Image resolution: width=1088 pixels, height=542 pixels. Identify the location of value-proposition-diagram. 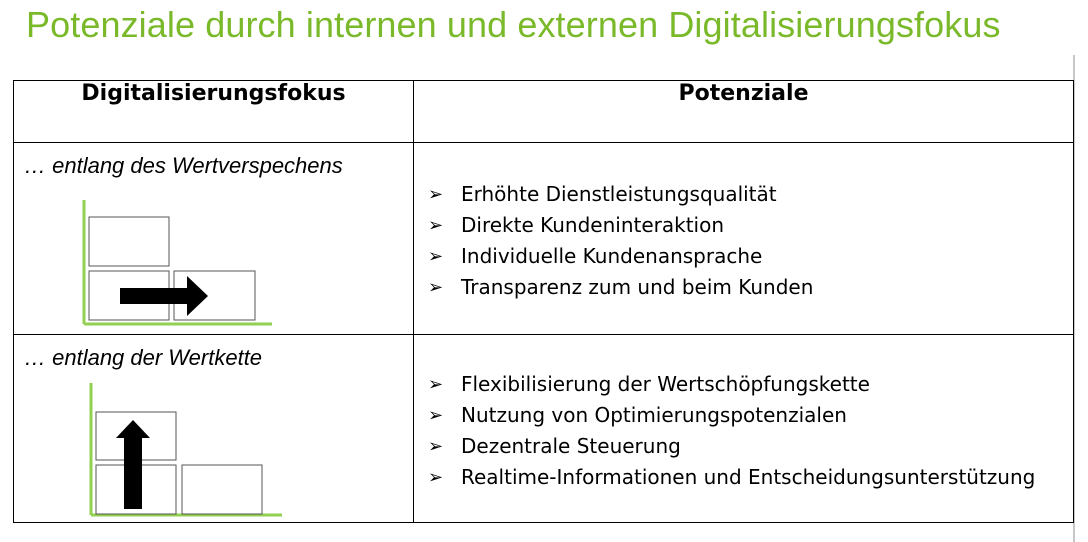
(177, 263).